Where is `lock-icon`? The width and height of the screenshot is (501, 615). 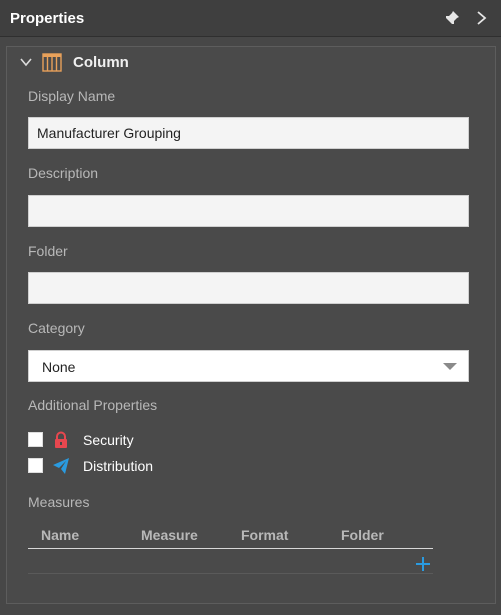
lock-icon is located at coordinates (61, 439).